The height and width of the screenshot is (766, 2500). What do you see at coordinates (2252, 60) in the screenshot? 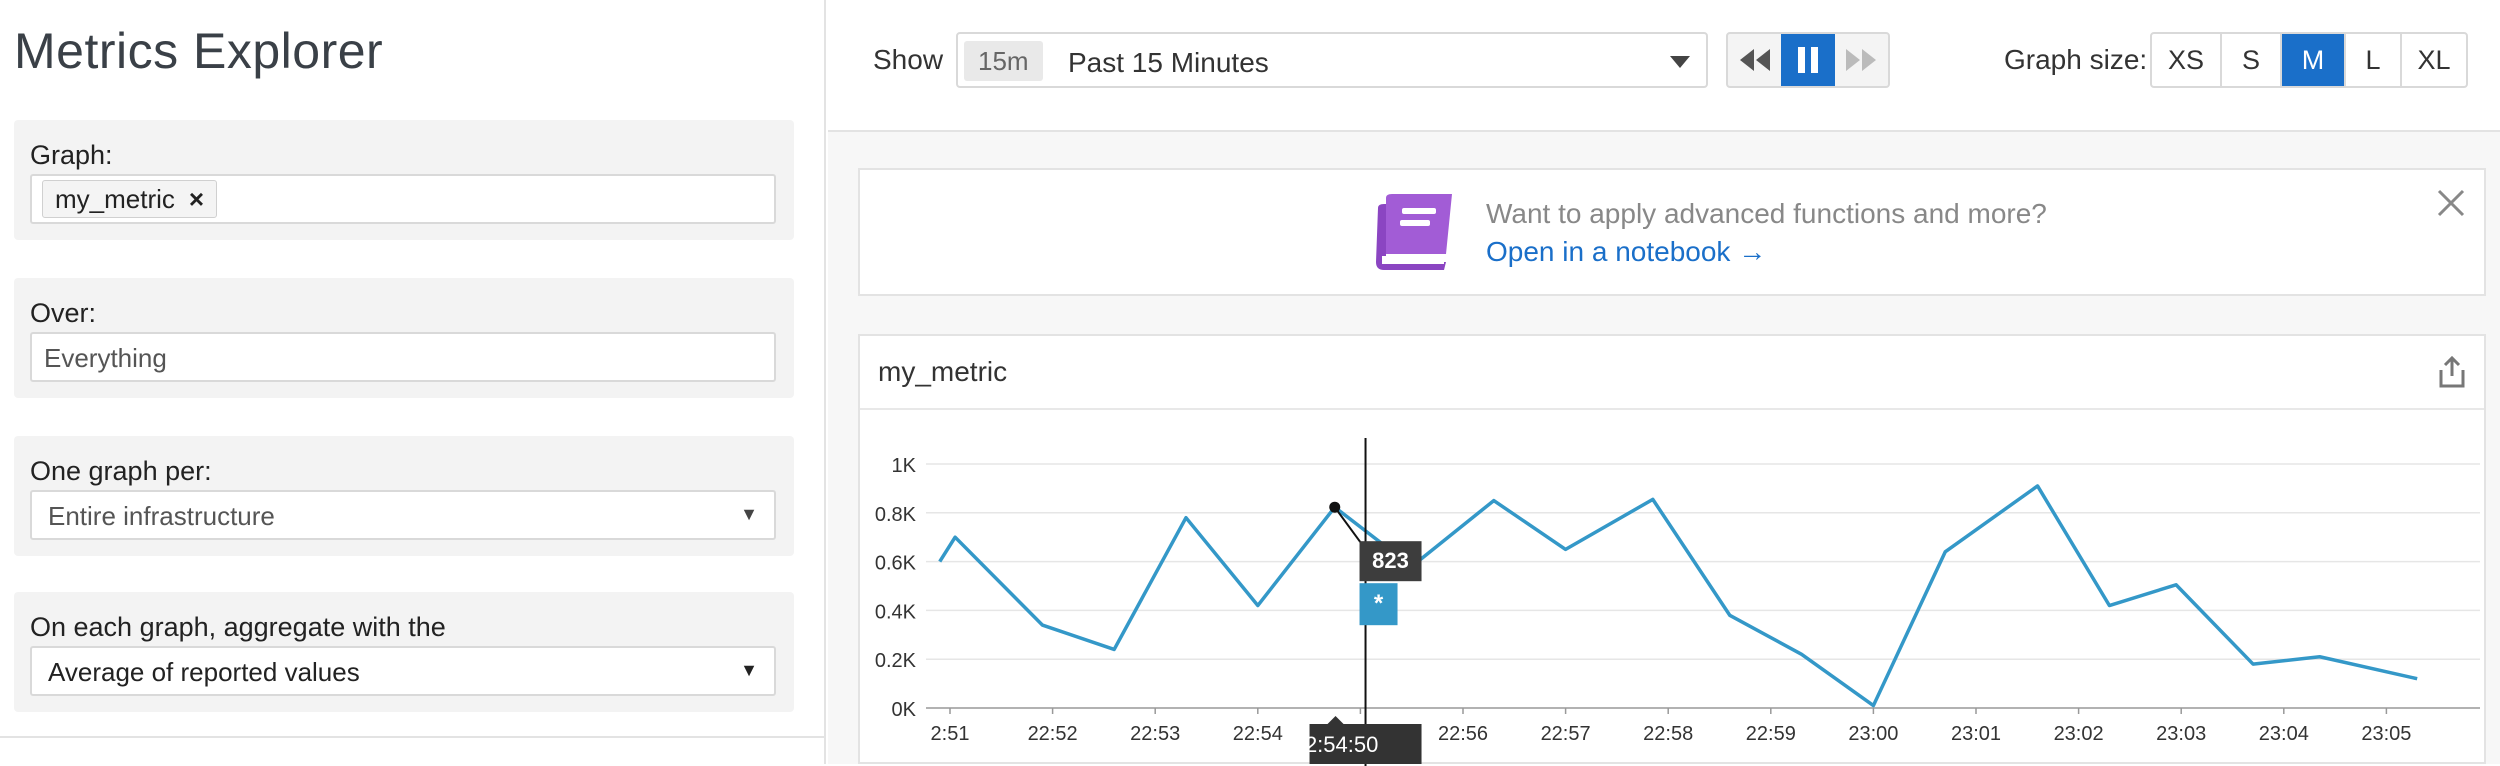
I see `size-s-button: S` at bounding box center [2252, 60].